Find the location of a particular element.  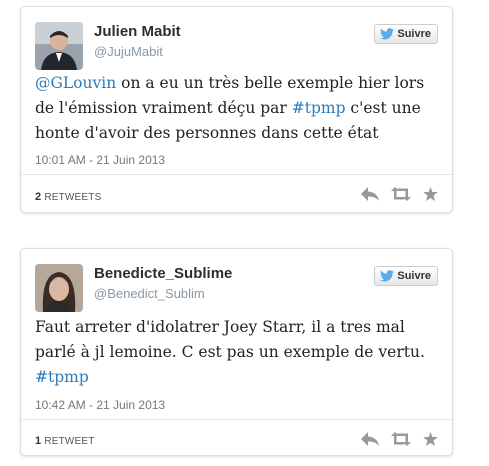

retweet-count: 1 RETWEET is located at coordinates (65, 441).